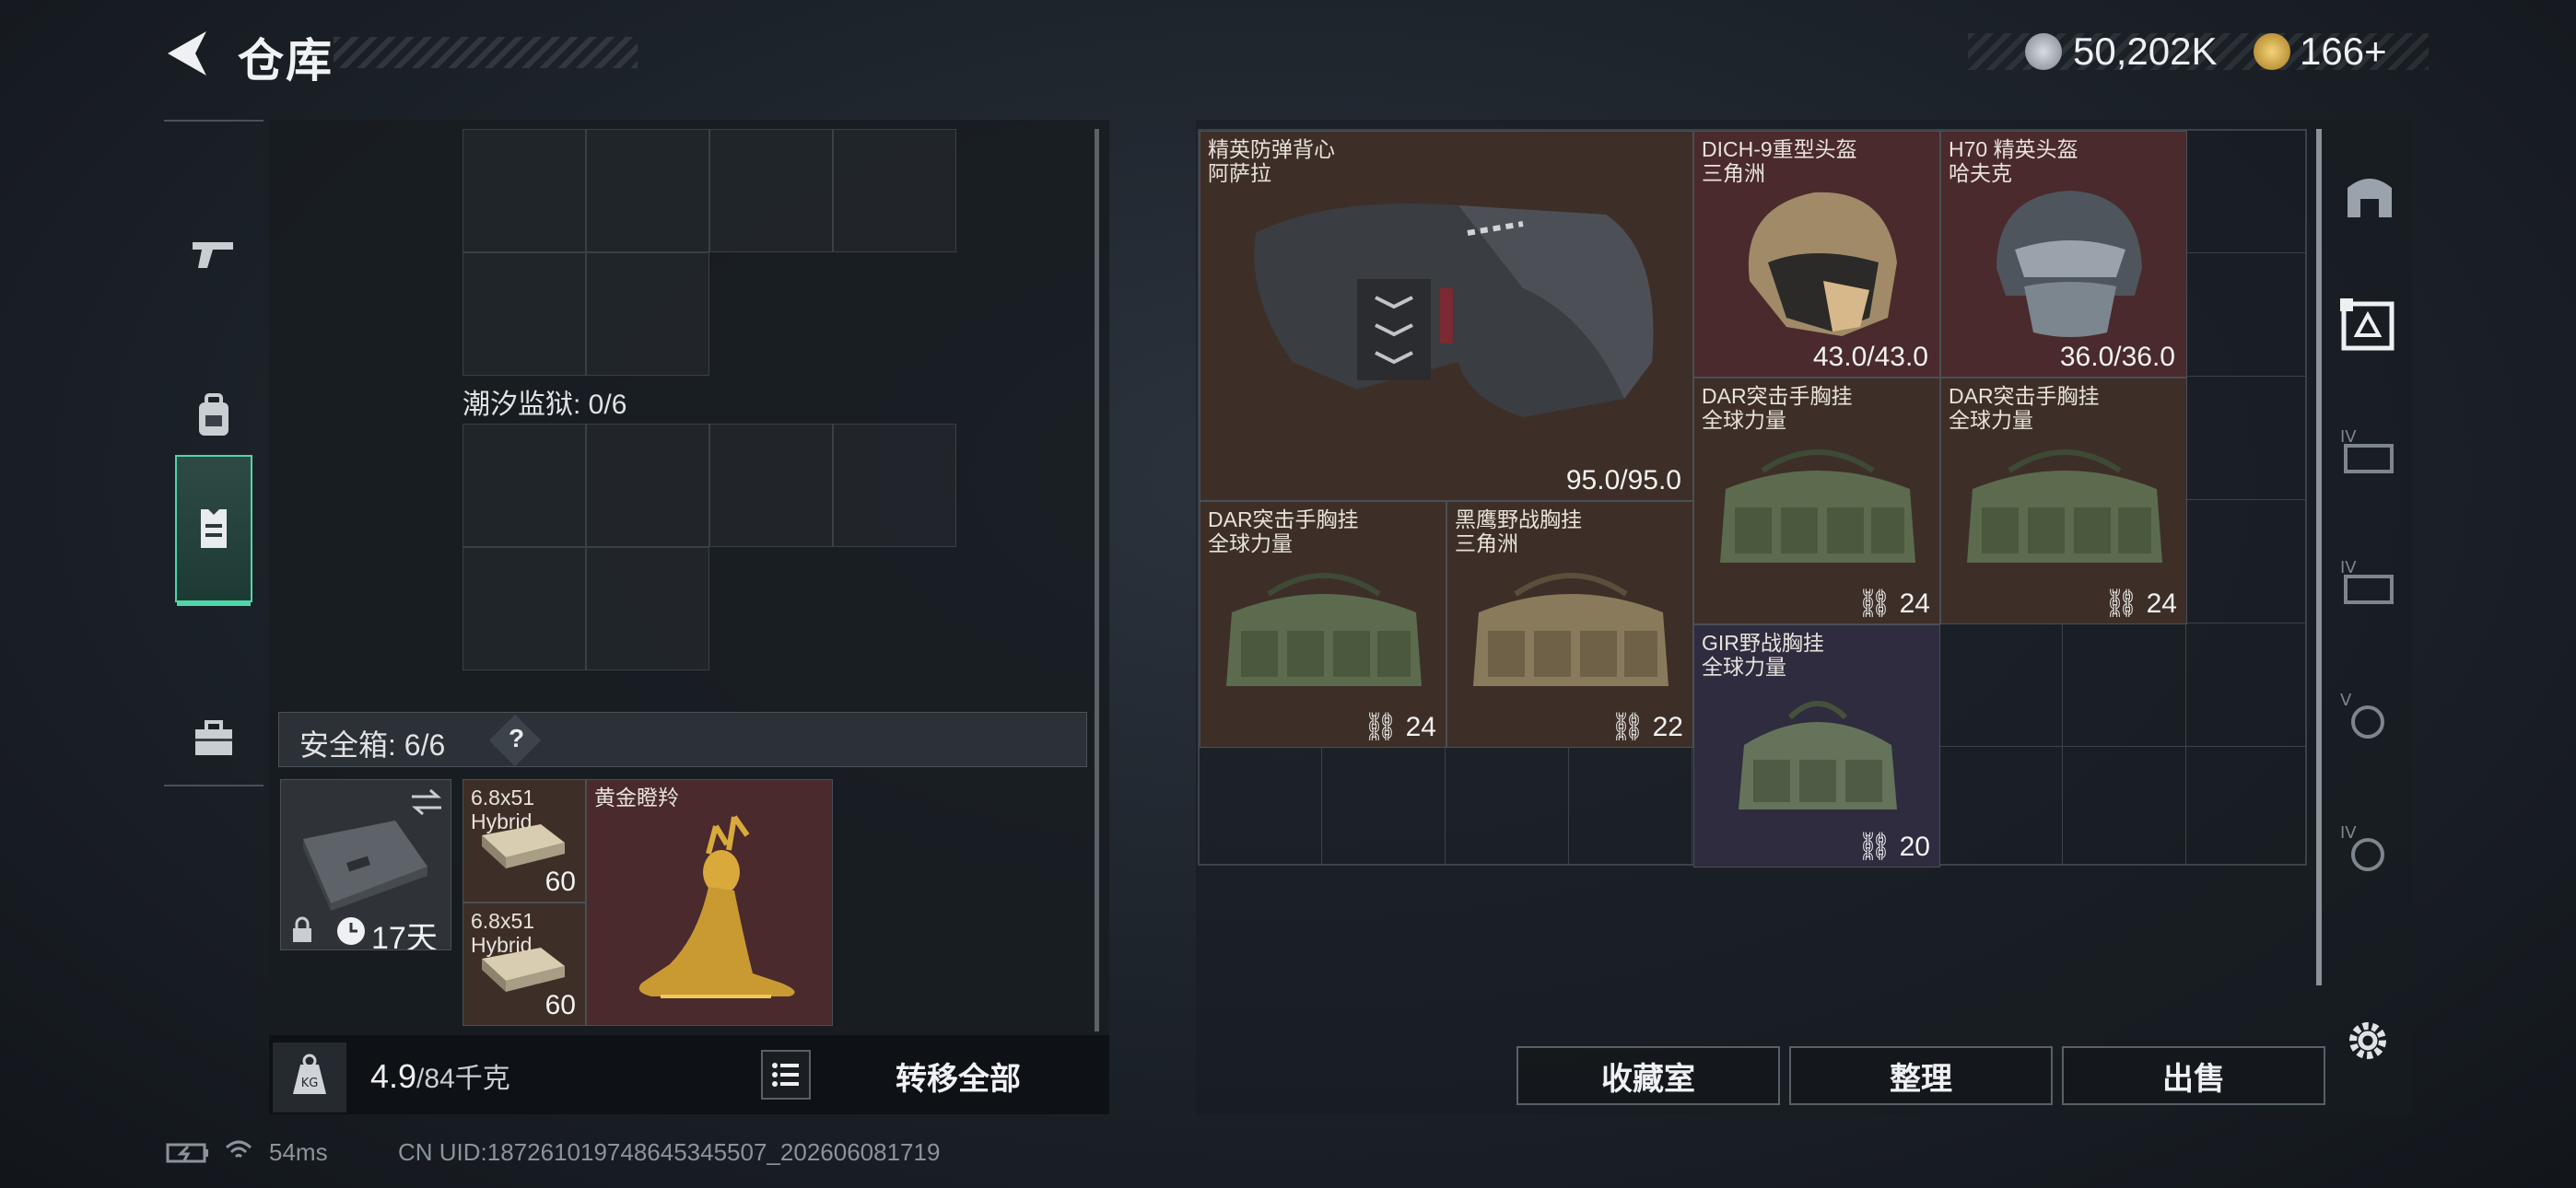 This screenshot has width=2576, height=1188. I want to click on item-name: 黑鹰野战胸挂 三角洲, so click(1518, 531).